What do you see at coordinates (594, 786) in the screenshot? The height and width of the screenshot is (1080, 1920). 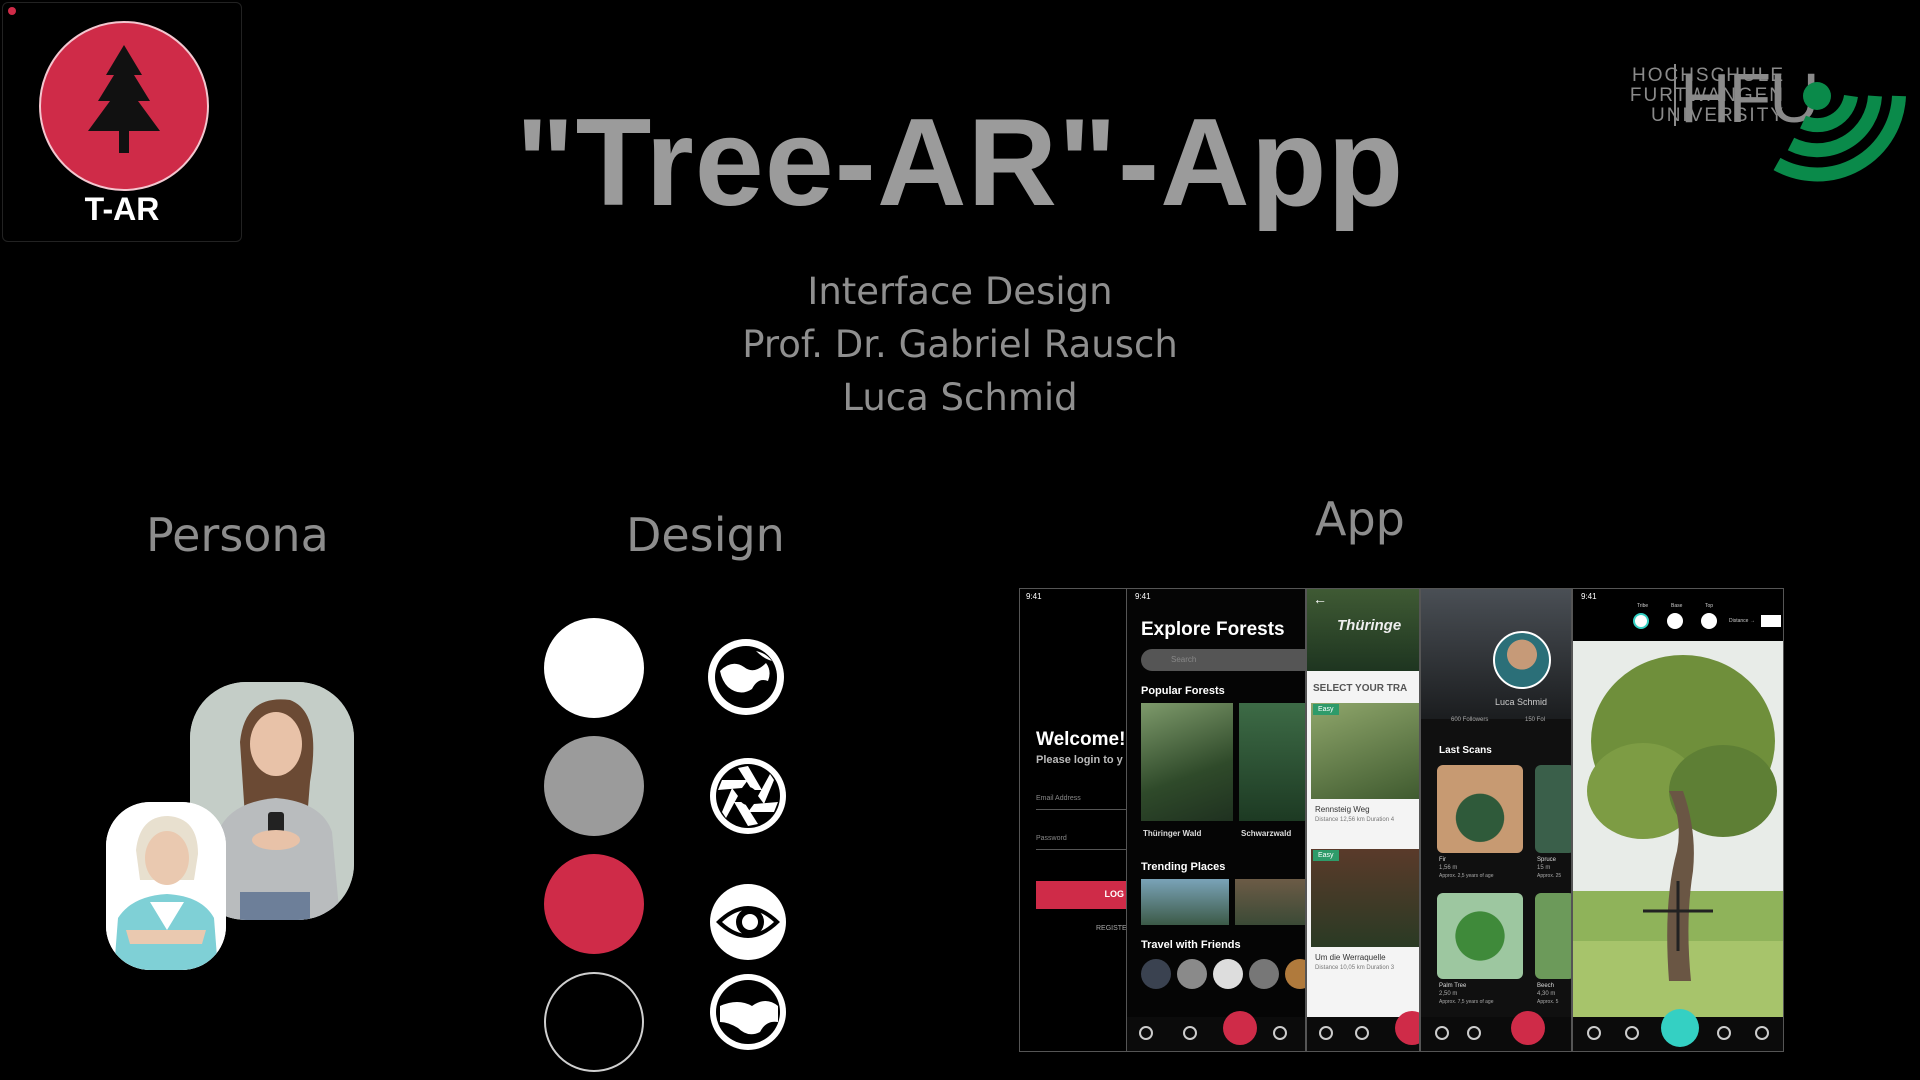 I see `color-swatch-gray` at bounding box center [594, 786].